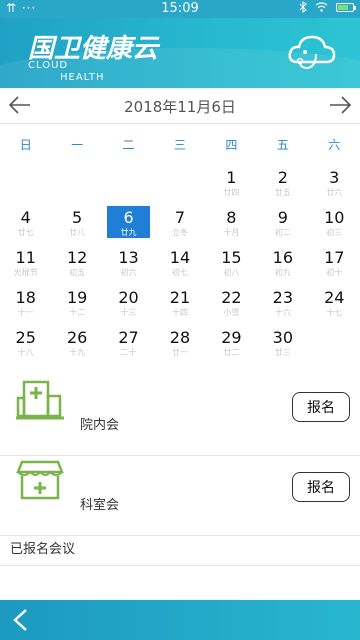  Describe the element at coordinates (77, 145) in the screenshot. I see `weekday-label: 一` at that location.